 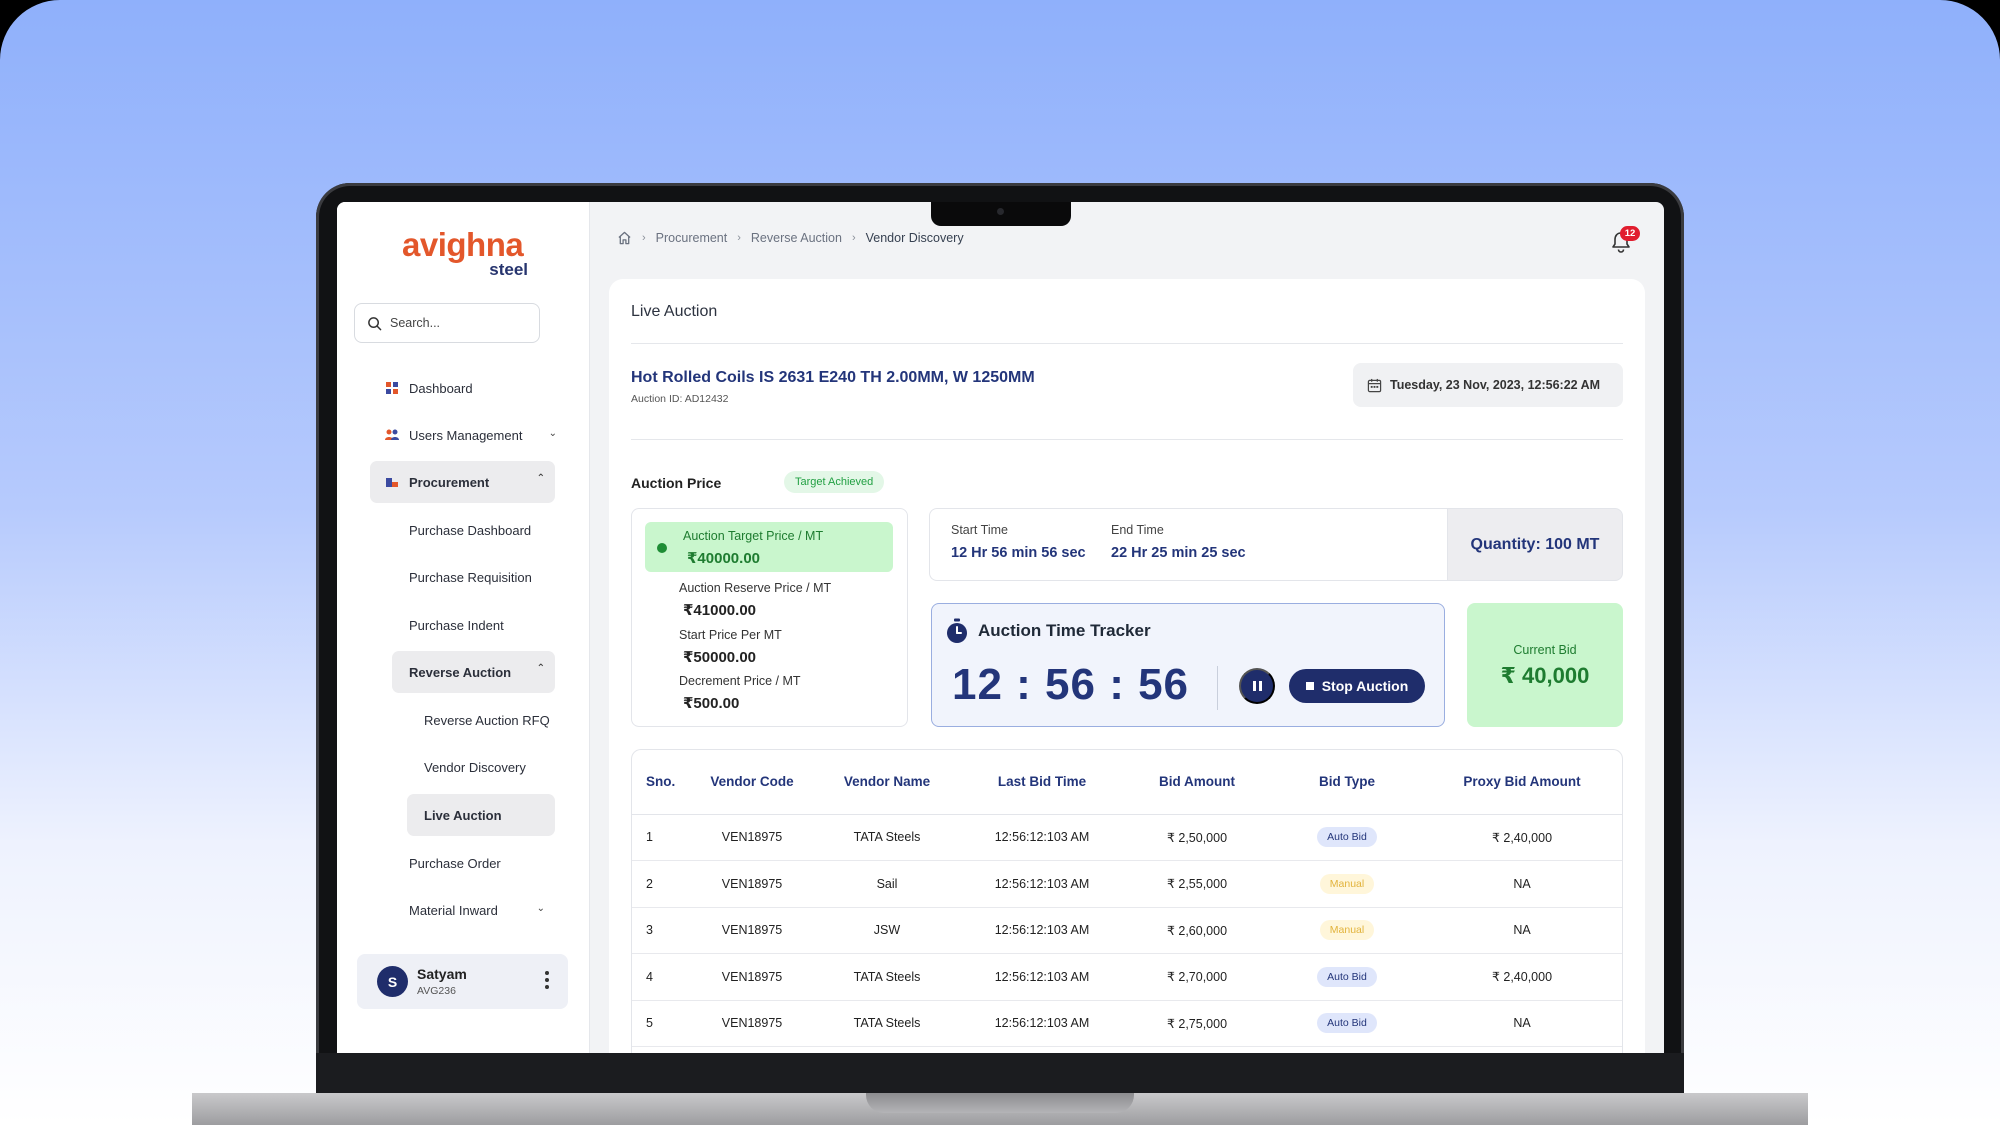 I want to click on auction-id: Auction ID: AD12432, so click(x=680, y=399).